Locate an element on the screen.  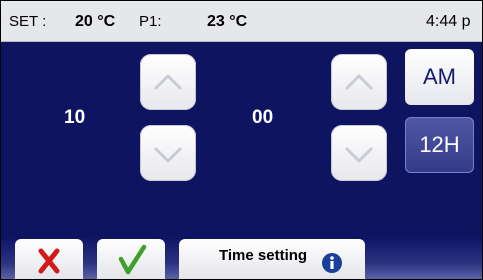
red-x-icon is located at coordinates (49, 261).